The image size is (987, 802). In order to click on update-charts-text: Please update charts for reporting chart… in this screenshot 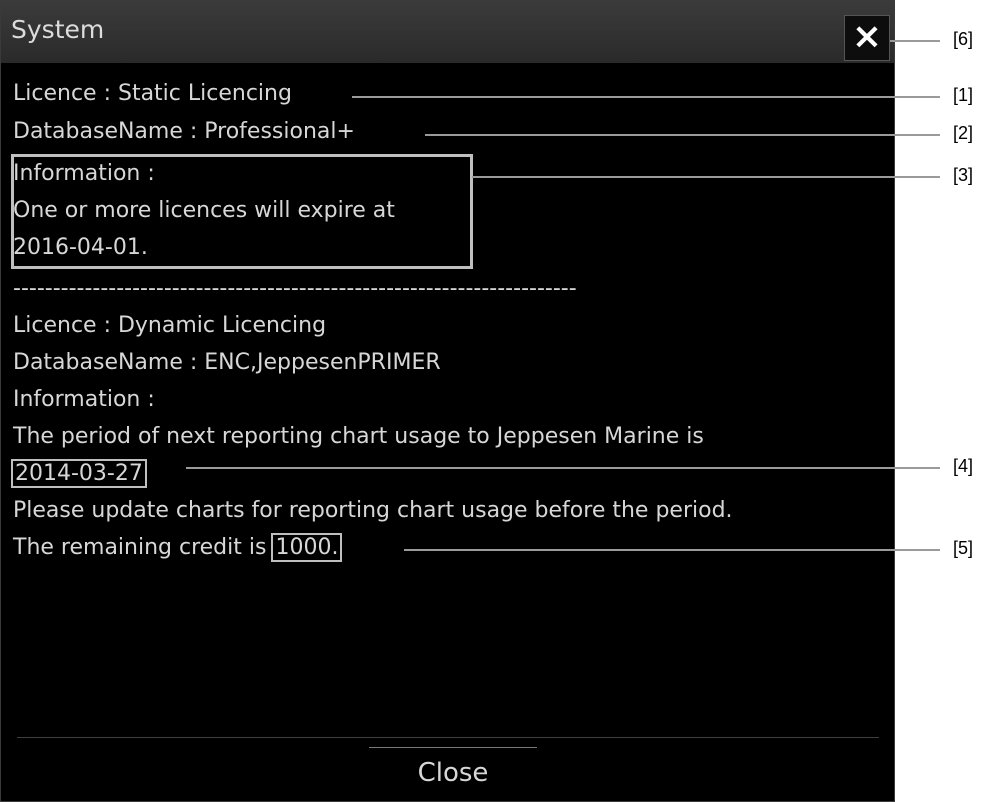, I will do `click(373, 510)`.